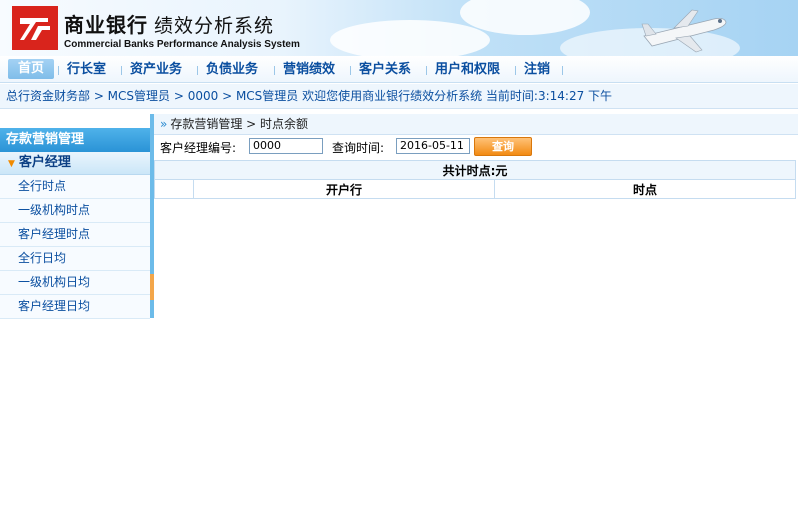 This screenshot has width=798, height=520. What do you see at coordinates (344, 189) in the screenshot?
I see `column-header-branch: 开户行` at bounding box center [344, 189].